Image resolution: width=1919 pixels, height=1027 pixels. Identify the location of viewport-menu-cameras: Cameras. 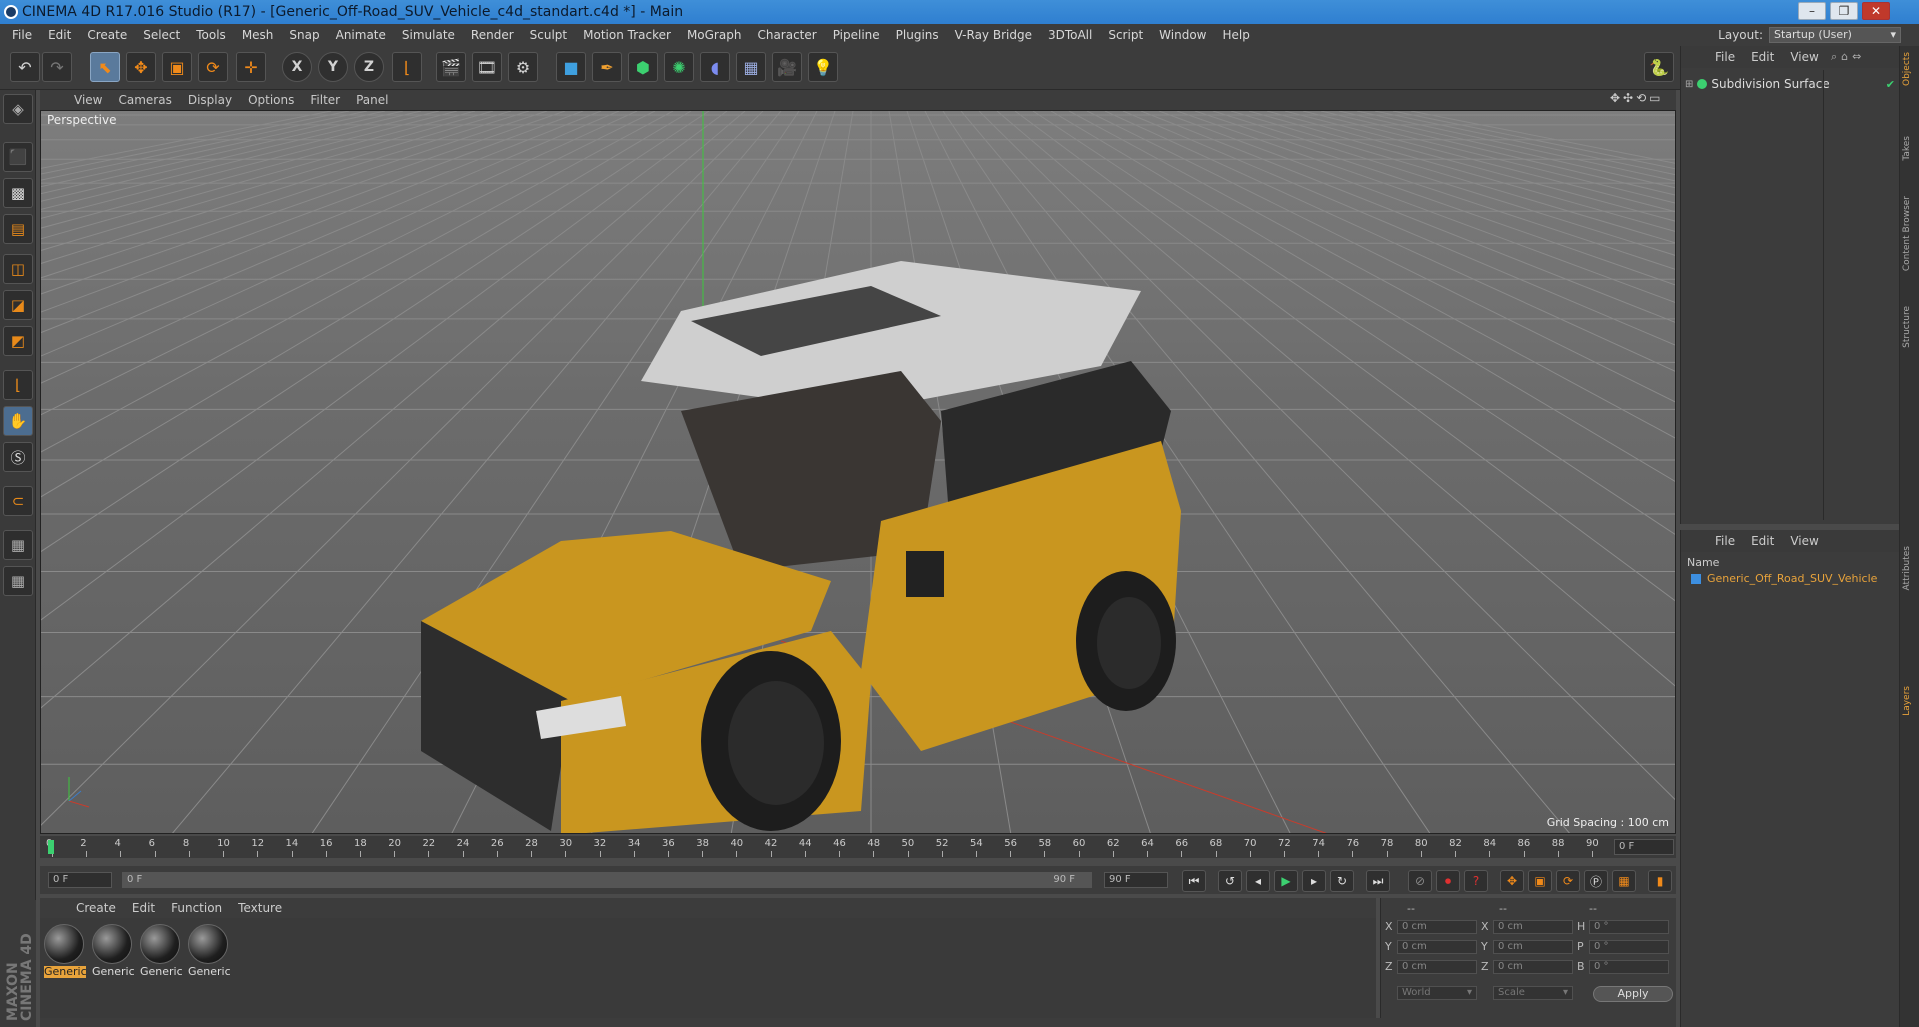
(144, 100).